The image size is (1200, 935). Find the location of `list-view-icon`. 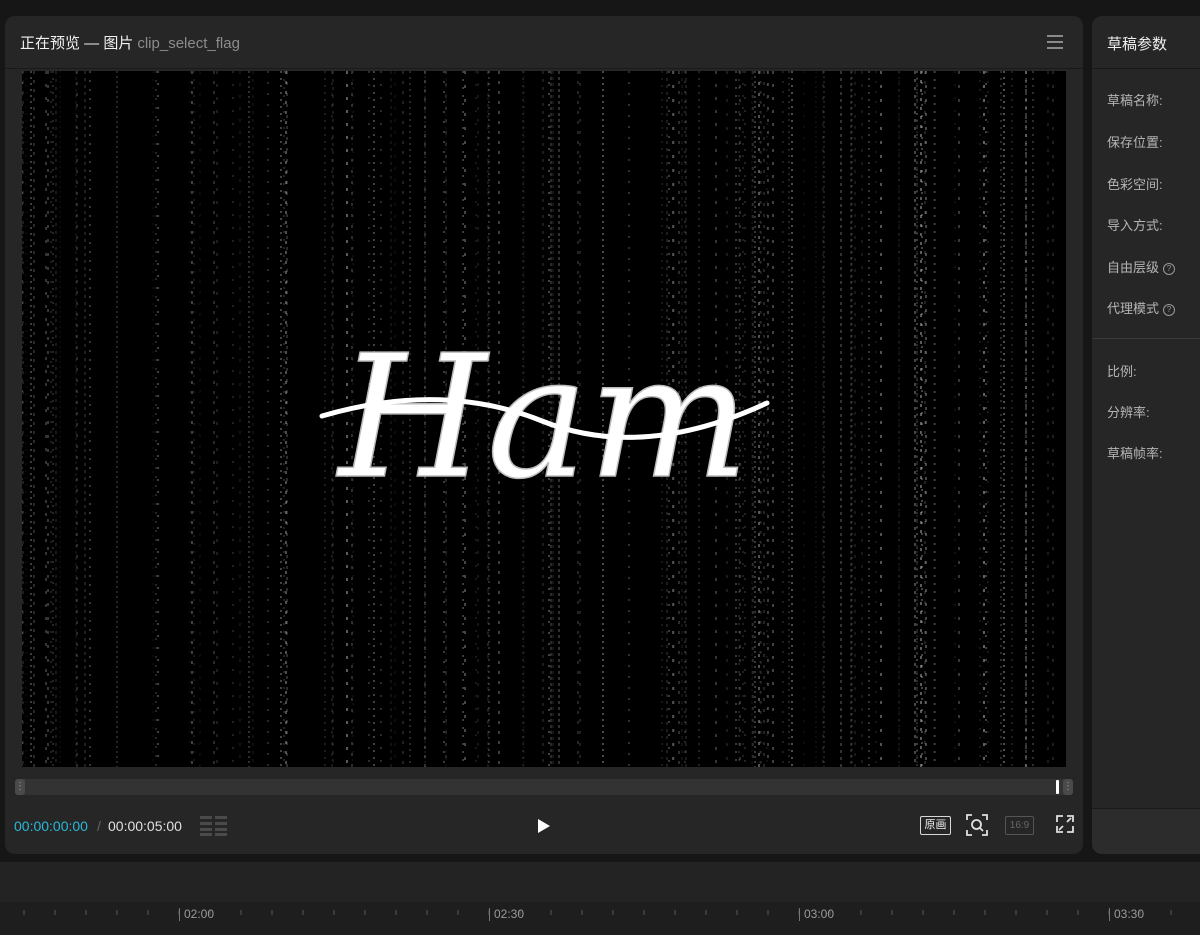

list-view-icon is located at coordinates (214, 826).